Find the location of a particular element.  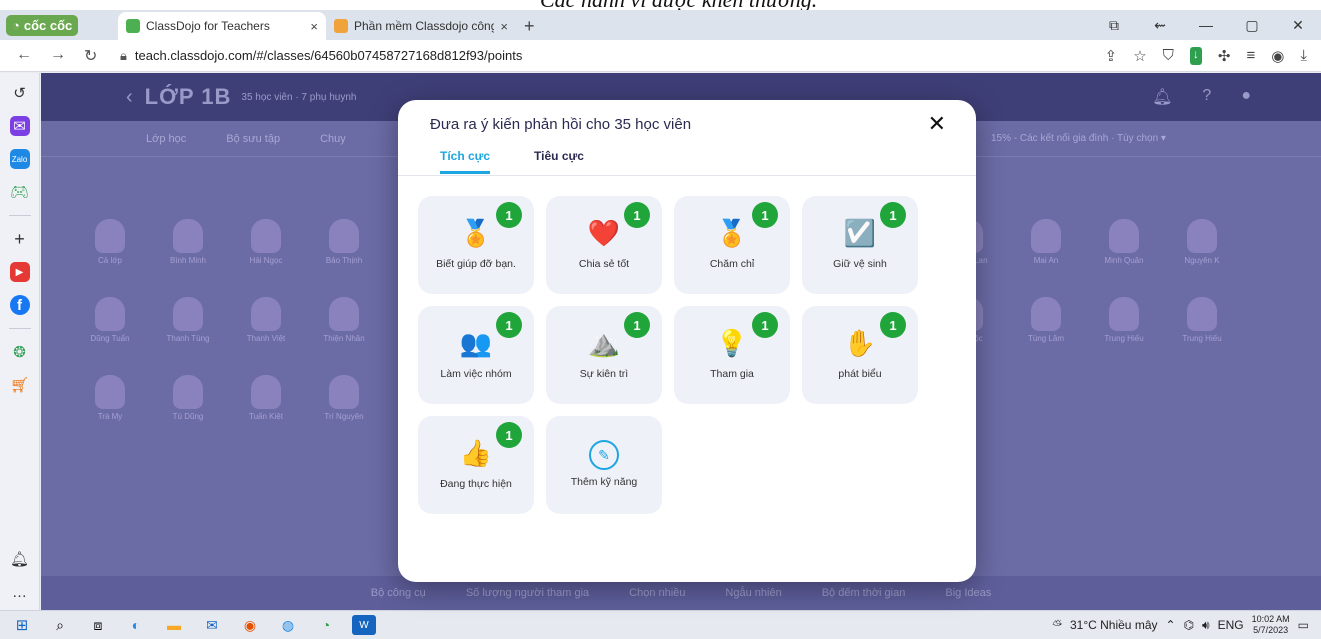

weather-icon: ⛅︎ is located at coordinates (1057, 624).